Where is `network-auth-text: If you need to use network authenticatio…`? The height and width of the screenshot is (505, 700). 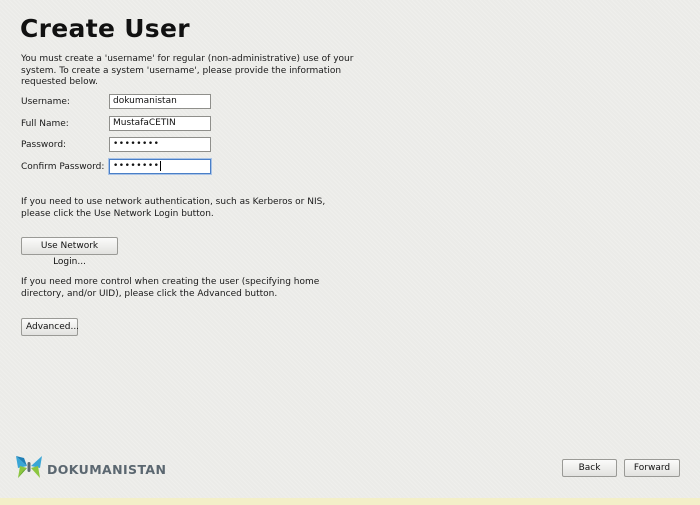
network-auth-text: If you need to use network authenticatio… is located at coordinates (173, 208).